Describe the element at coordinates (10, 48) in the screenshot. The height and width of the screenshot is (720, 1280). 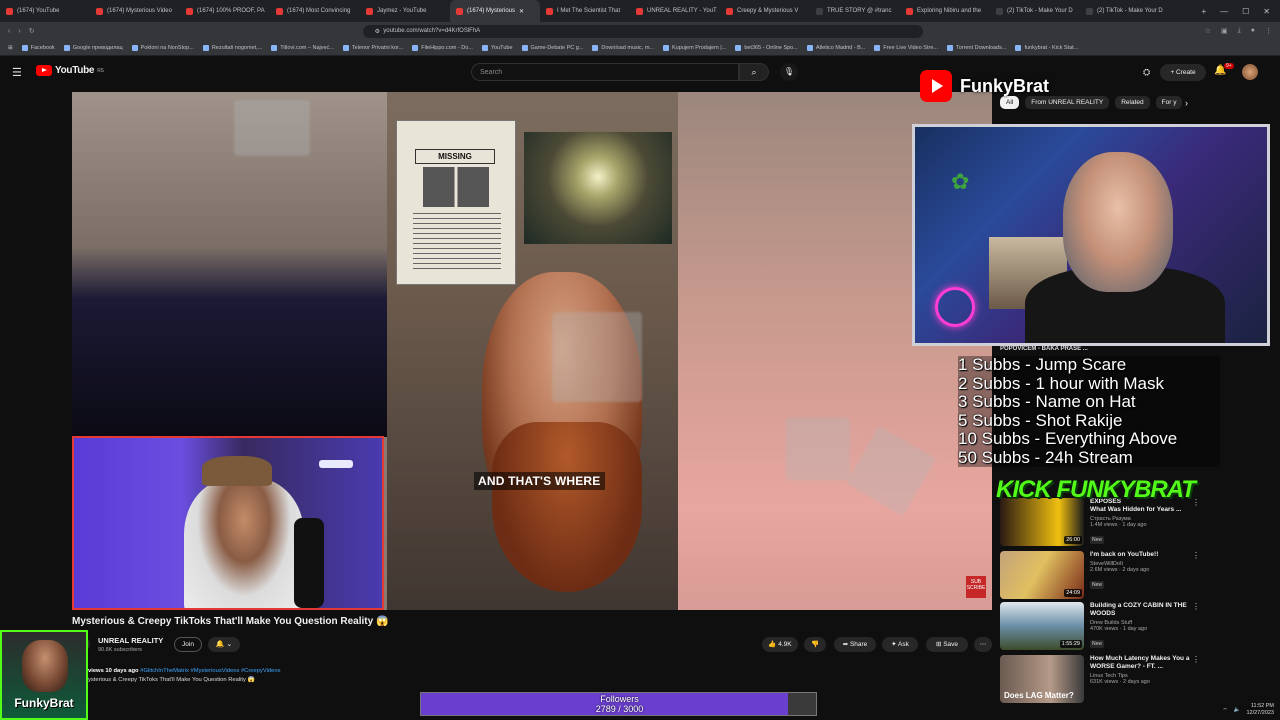
I see `apps-grid-icon: ⊞` at that location.